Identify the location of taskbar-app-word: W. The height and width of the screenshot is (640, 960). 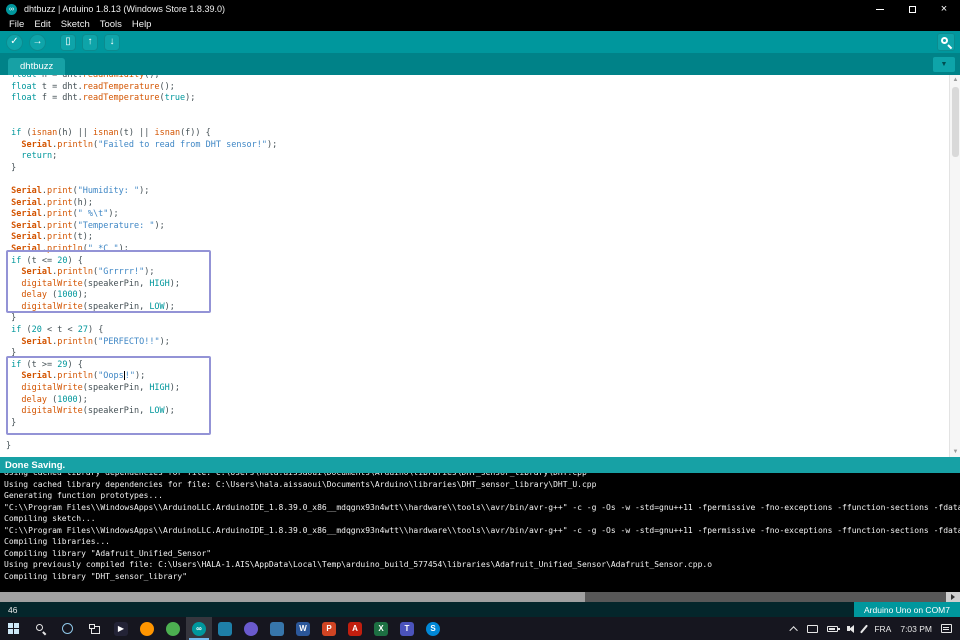
(303, 628).